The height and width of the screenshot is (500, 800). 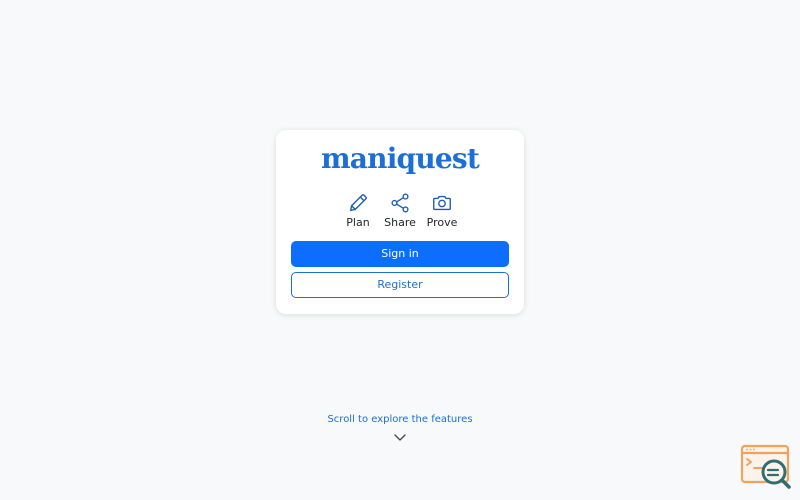 I want to click on feature-plan: Plan, so click(x=358, y=211).